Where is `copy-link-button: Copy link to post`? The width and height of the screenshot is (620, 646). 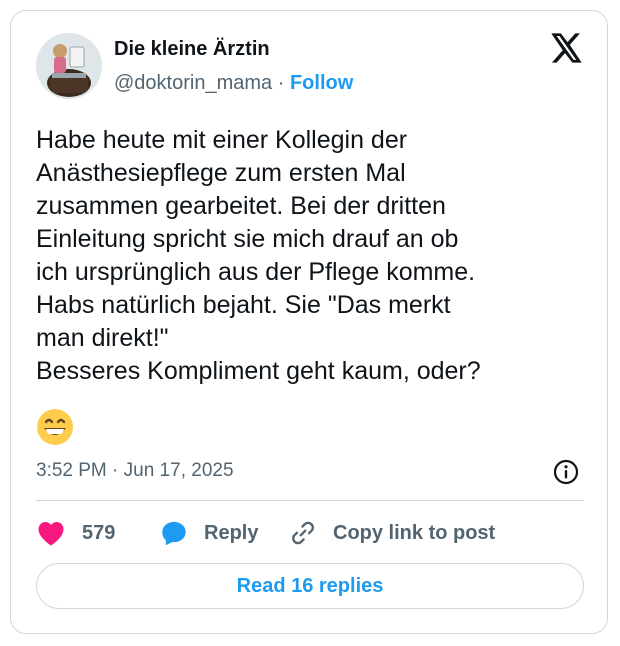
copy-link-button: Copy link to post is located at coordinates (392, 533).